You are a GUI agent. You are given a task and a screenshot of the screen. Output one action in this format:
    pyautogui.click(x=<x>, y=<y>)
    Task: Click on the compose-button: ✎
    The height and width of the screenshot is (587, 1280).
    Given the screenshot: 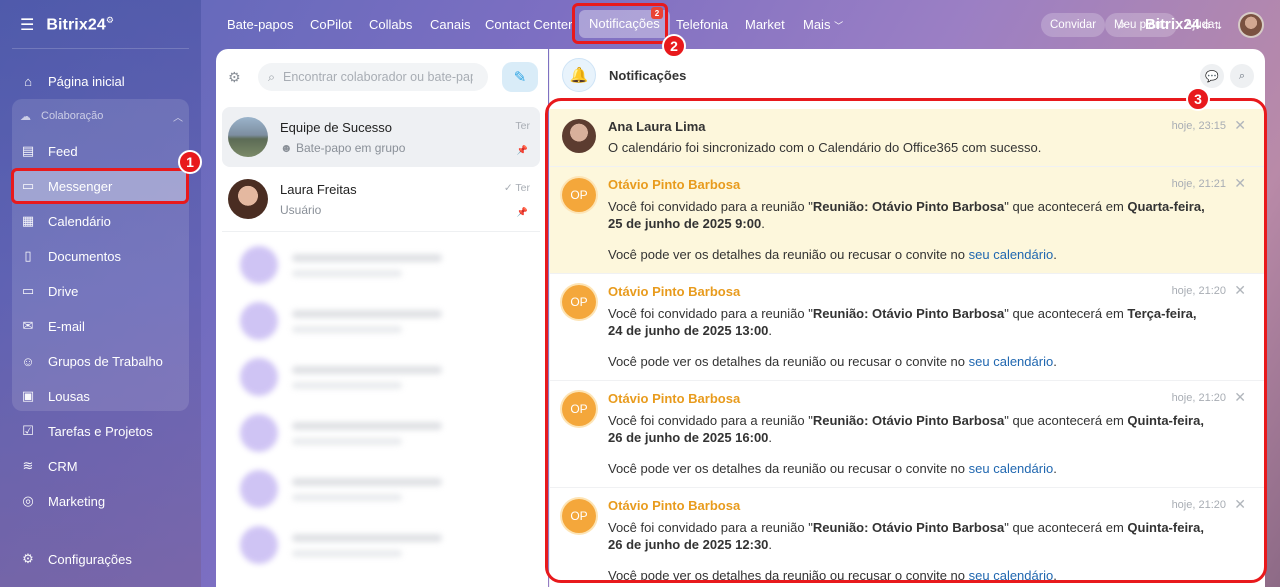 What is the action you would take?
    pyautogui.click(x=520, y=77)
    